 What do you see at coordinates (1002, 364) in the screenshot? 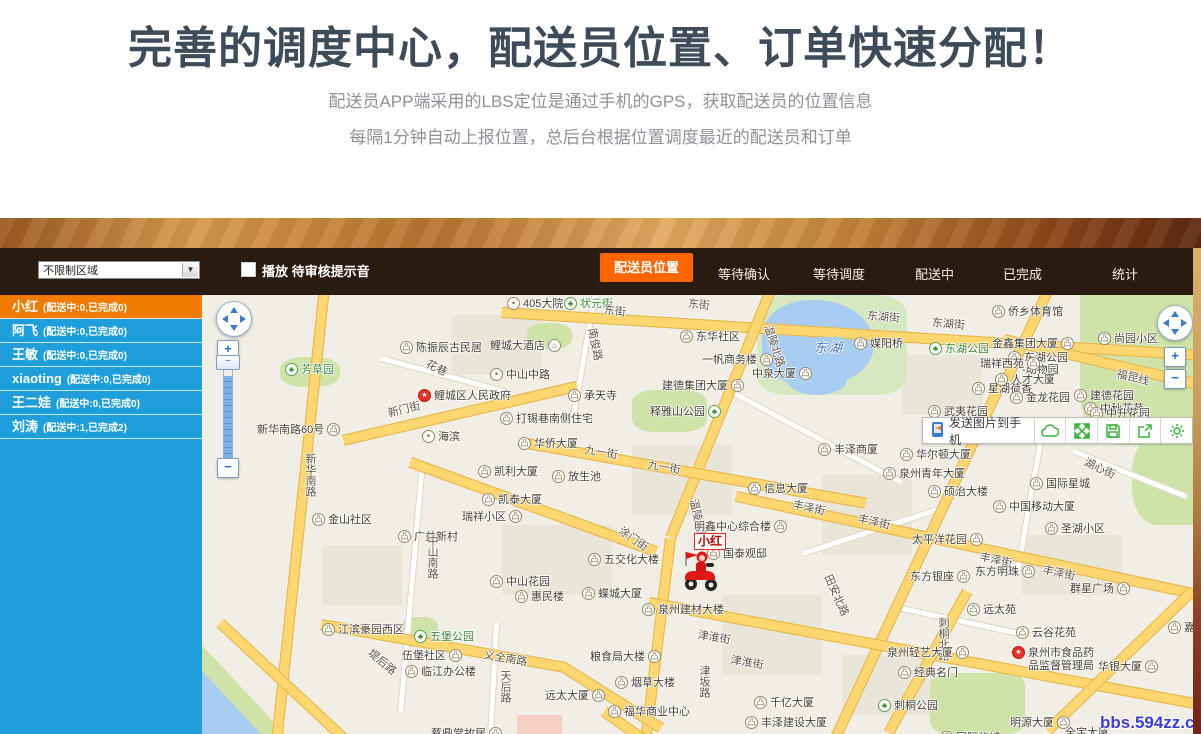
I see `map-label-text: 瑞祥西苑` at bounding box center [1002, 364].